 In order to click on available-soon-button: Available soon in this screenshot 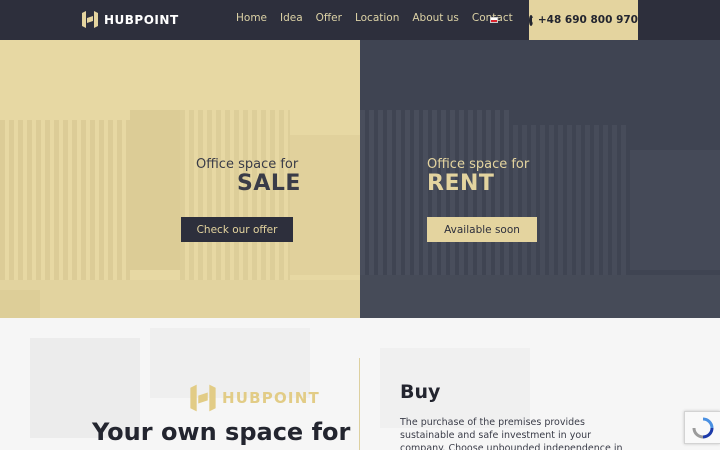, I will do `click(482, 229)`.